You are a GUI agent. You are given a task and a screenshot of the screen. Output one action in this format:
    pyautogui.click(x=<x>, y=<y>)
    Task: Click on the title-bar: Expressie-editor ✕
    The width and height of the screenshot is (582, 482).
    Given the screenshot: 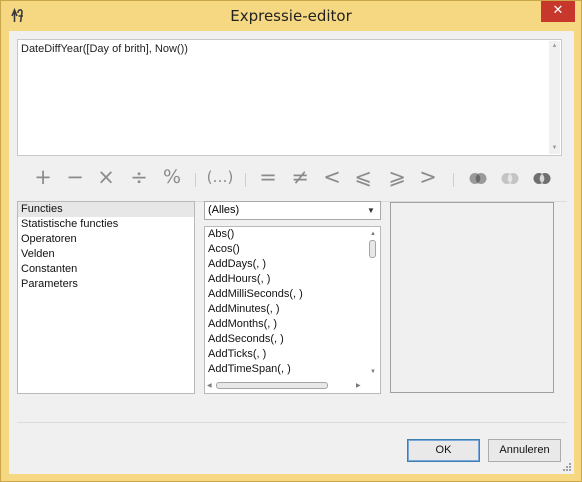 What is the action you would take?
    pyautogui.click(x=291, y=16)
    